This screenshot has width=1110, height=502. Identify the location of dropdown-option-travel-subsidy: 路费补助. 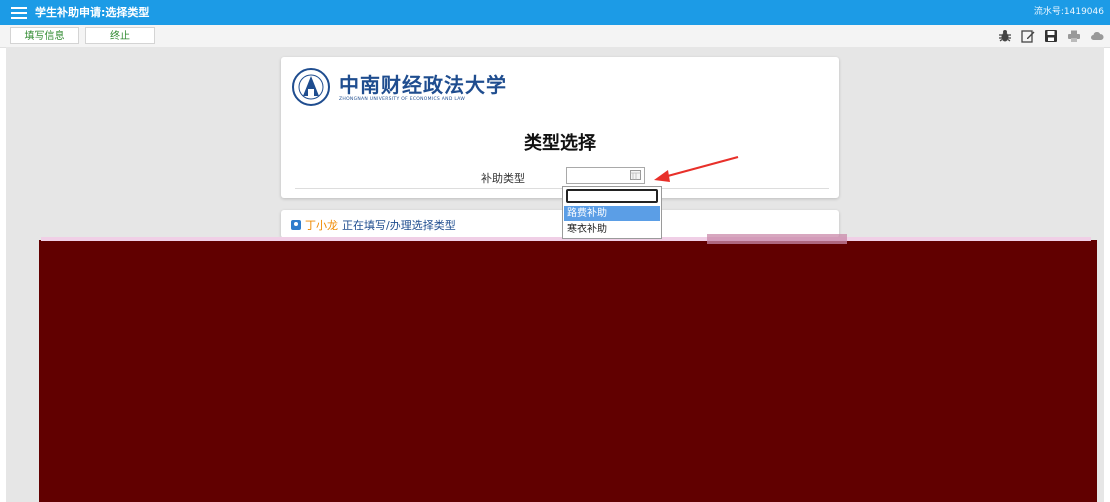
(612, 213).